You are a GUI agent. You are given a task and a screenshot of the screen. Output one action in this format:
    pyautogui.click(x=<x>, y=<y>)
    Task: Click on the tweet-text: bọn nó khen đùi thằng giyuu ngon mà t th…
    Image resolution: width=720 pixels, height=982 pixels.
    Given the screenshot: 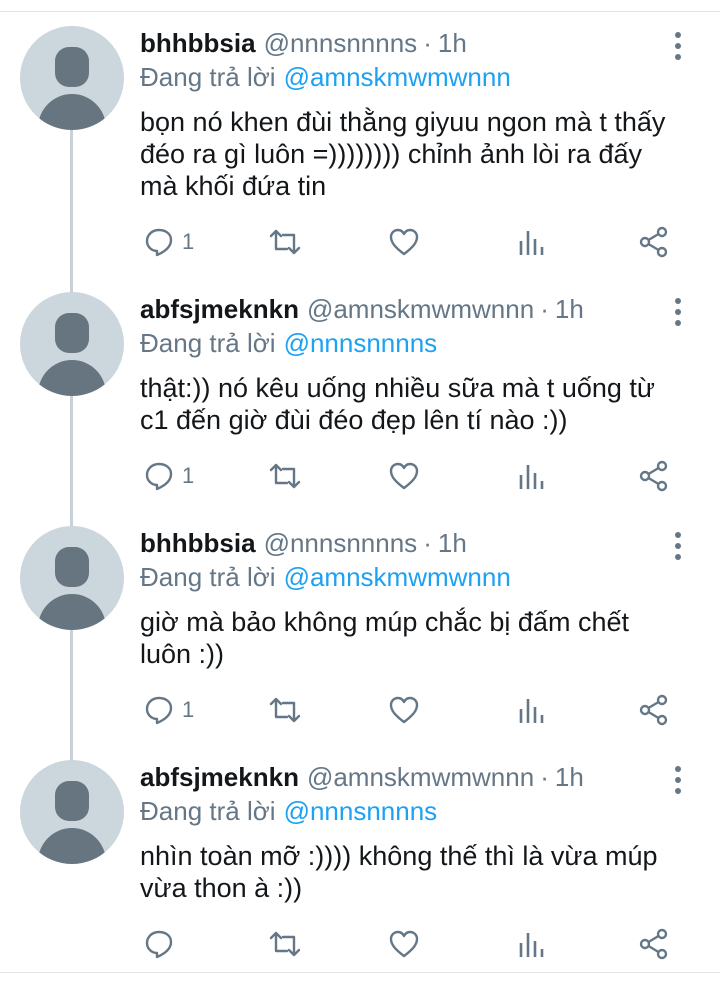 What is the action you would take?
    pyautogui.click(x=403, y=154)
    